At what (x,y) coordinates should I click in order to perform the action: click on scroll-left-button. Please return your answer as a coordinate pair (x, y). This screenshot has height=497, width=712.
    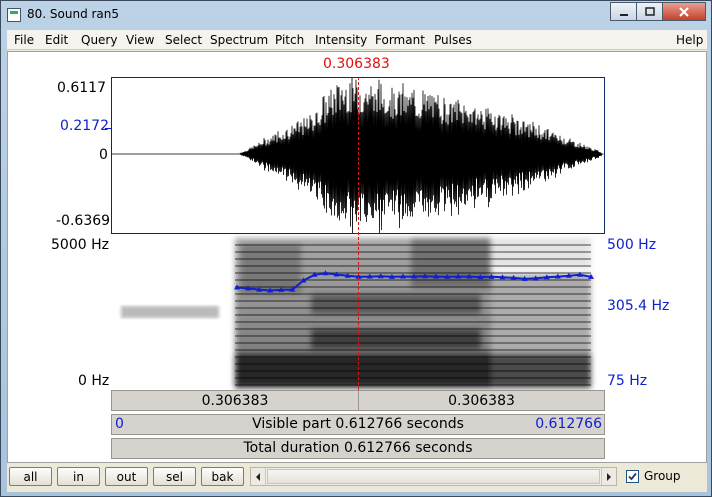
    Looking at the image, I should click on (258, 476).